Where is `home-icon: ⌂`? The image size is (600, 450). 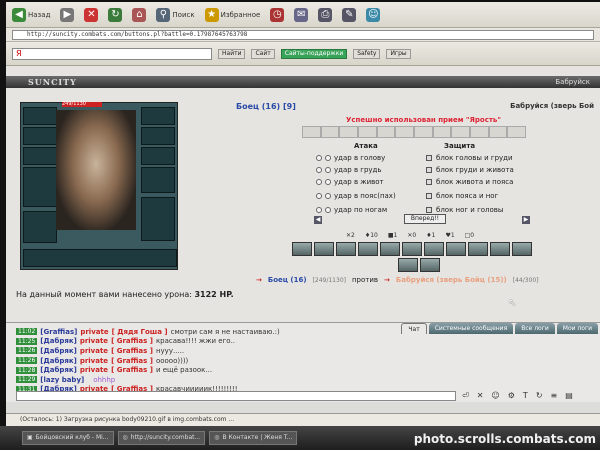 home-icon: ⌂ is located at coordinates (139, 14).